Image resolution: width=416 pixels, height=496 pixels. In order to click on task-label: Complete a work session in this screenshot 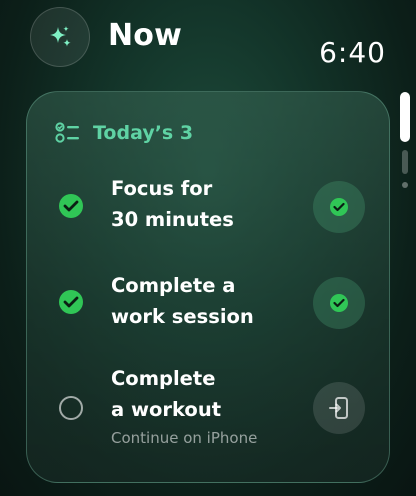, I will do `click(182, 301)`.